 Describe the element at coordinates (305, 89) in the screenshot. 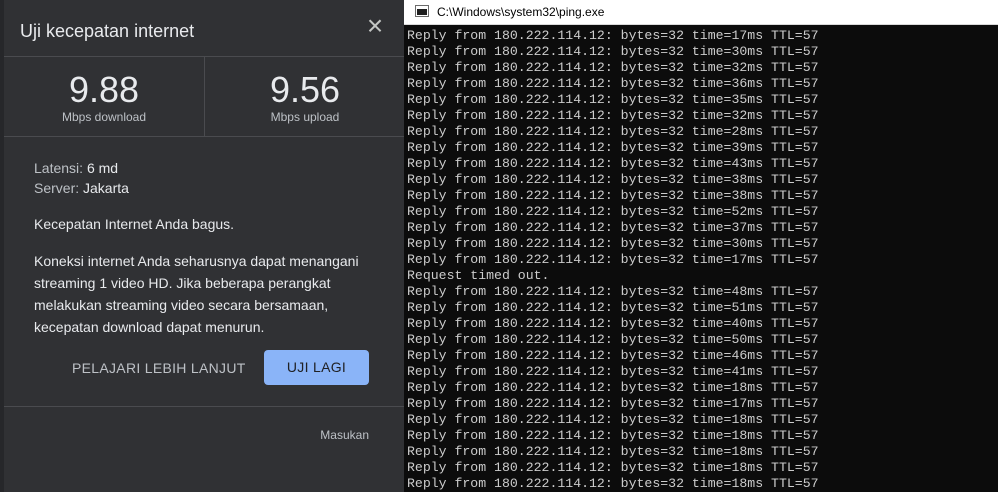

I see `upload-value: 9.56` at that location.